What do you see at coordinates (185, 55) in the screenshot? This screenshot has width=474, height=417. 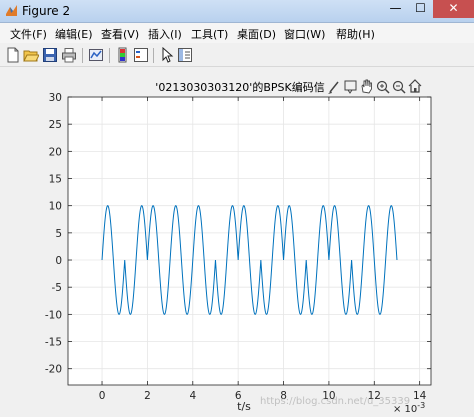 I see `property-inspector-icon` at bounding box center [185, 55].